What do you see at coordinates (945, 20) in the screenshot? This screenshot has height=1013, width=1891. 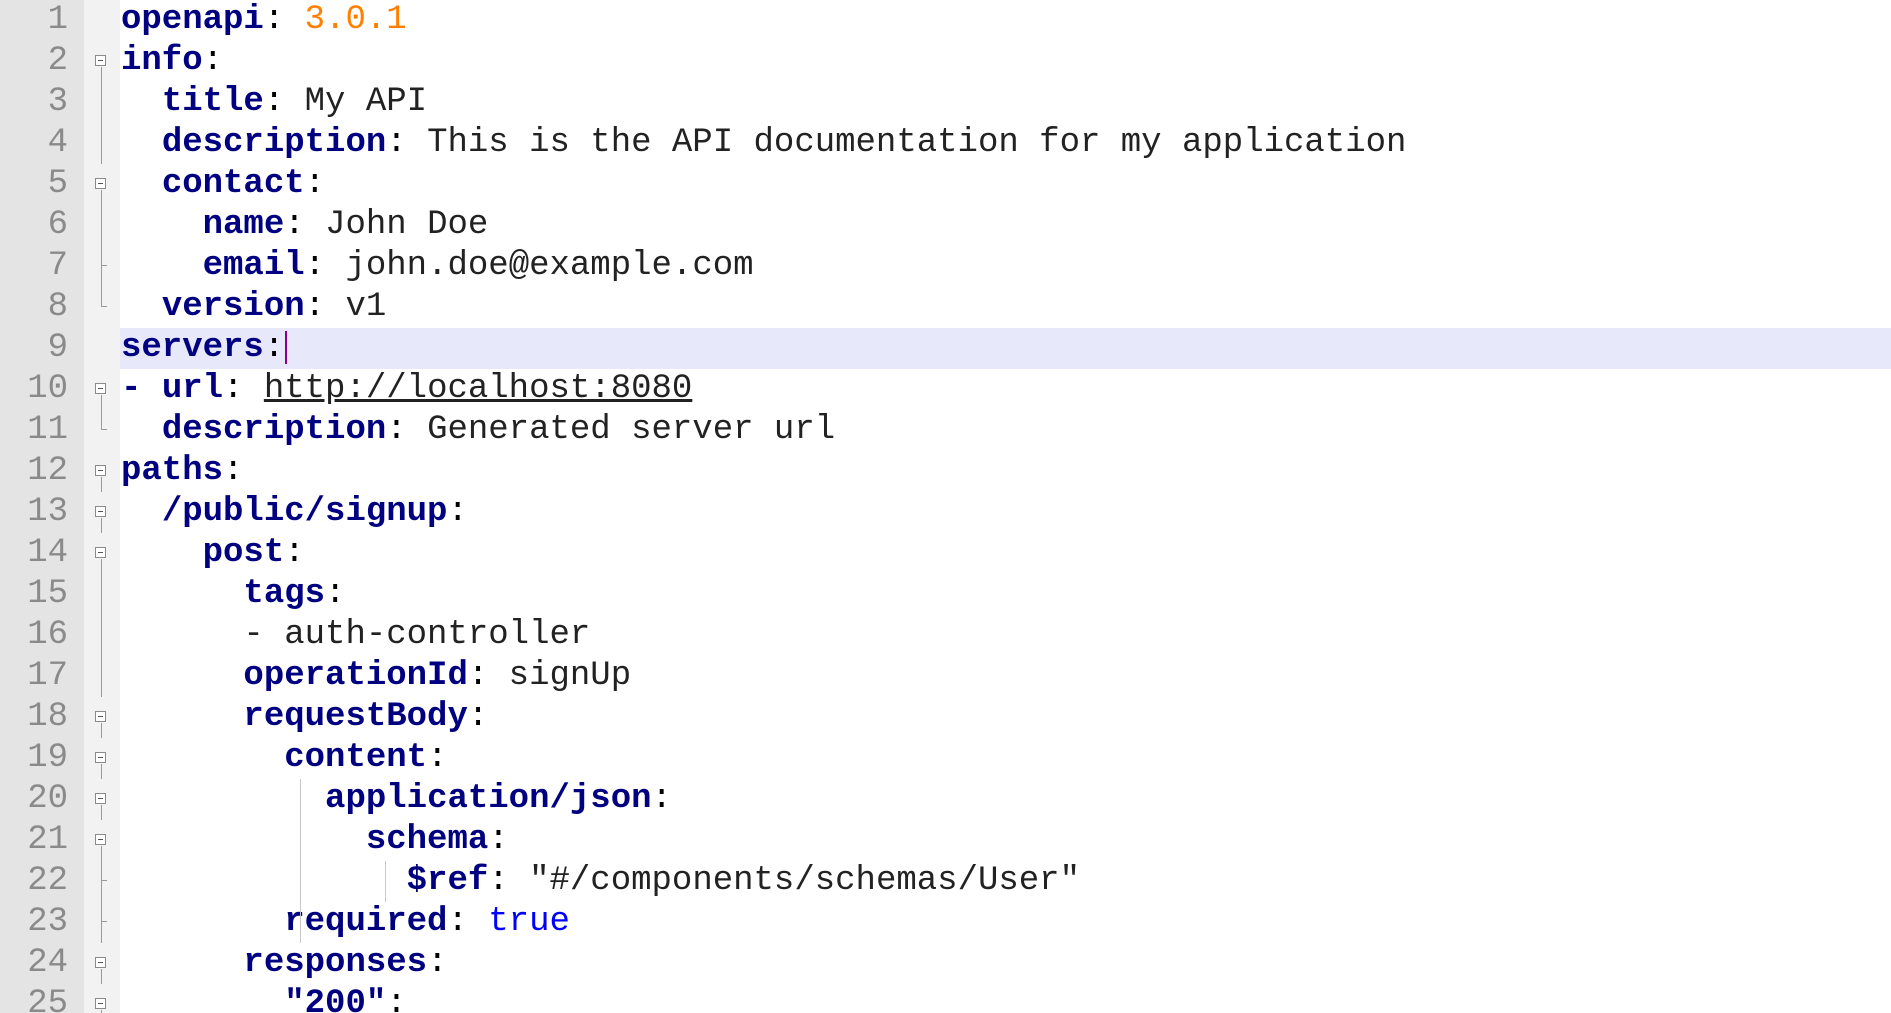 I see `code-line: 1 openapi: 3.0.1` at bounding box center [945, 20].